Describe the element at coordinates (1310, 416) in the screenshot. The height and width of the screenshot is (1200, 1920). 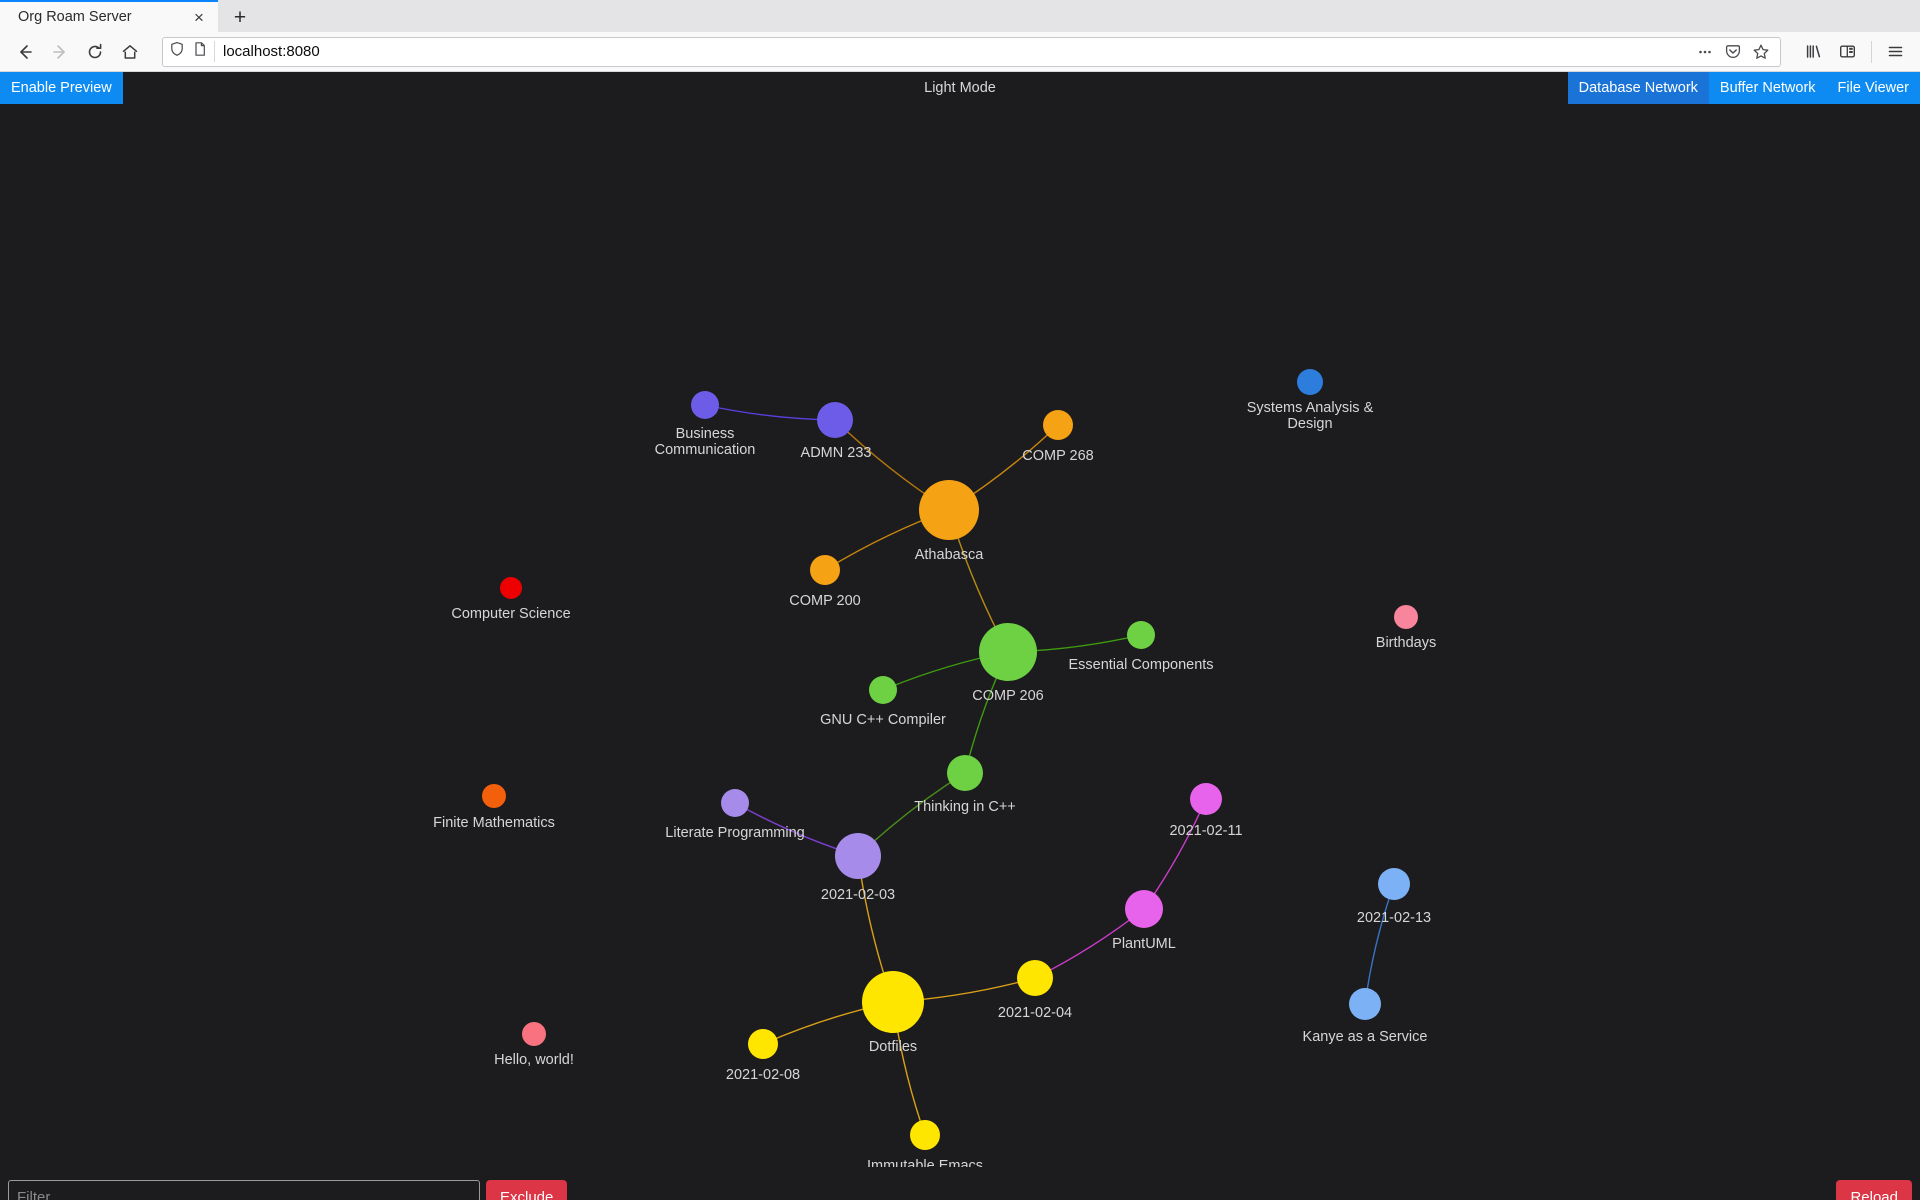
I see `graph-node-label-systems-analysis-design: Systems Analysis & Design` at that location.